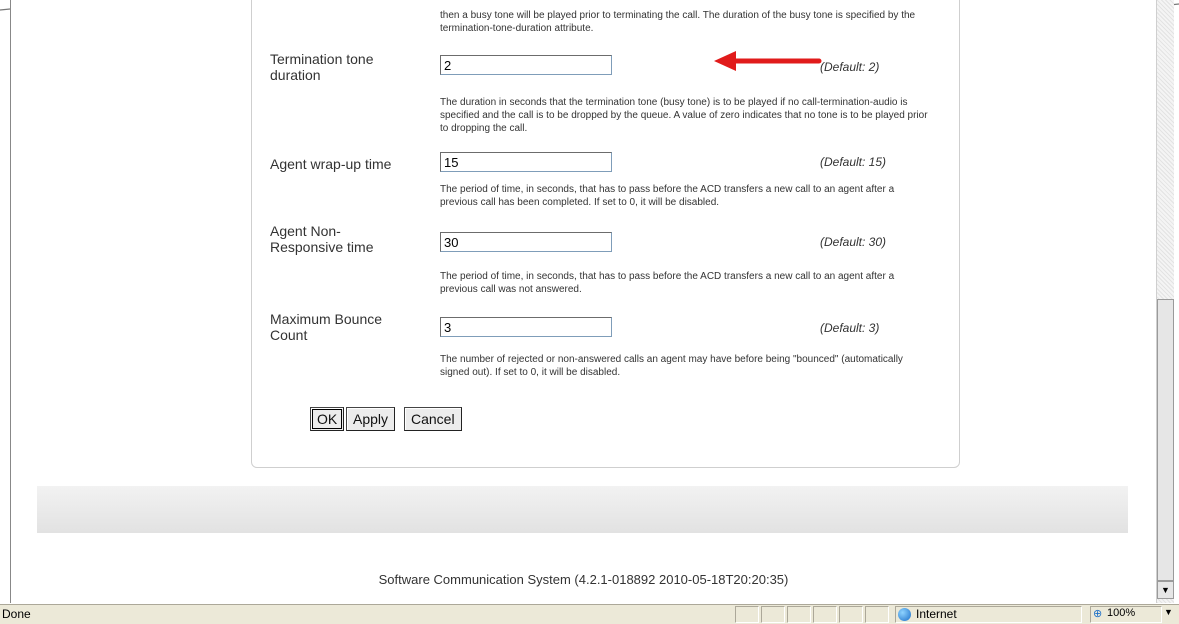  Describe the element at coordinates (322, 239) in the screenshot. I see `agent-non-responsive-time-label: Agent Non-Responsive time` at that location.